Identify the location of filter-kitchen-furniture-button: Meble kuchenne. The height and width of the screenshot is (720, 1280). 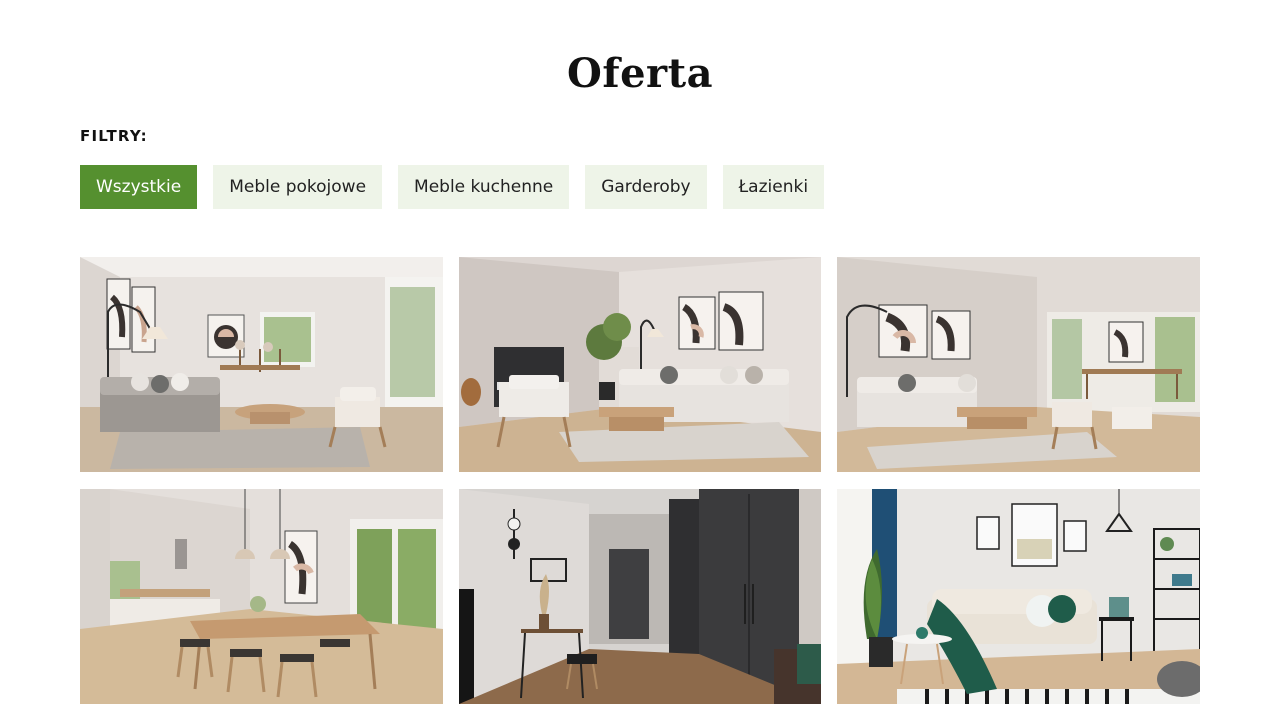
(484, 187).